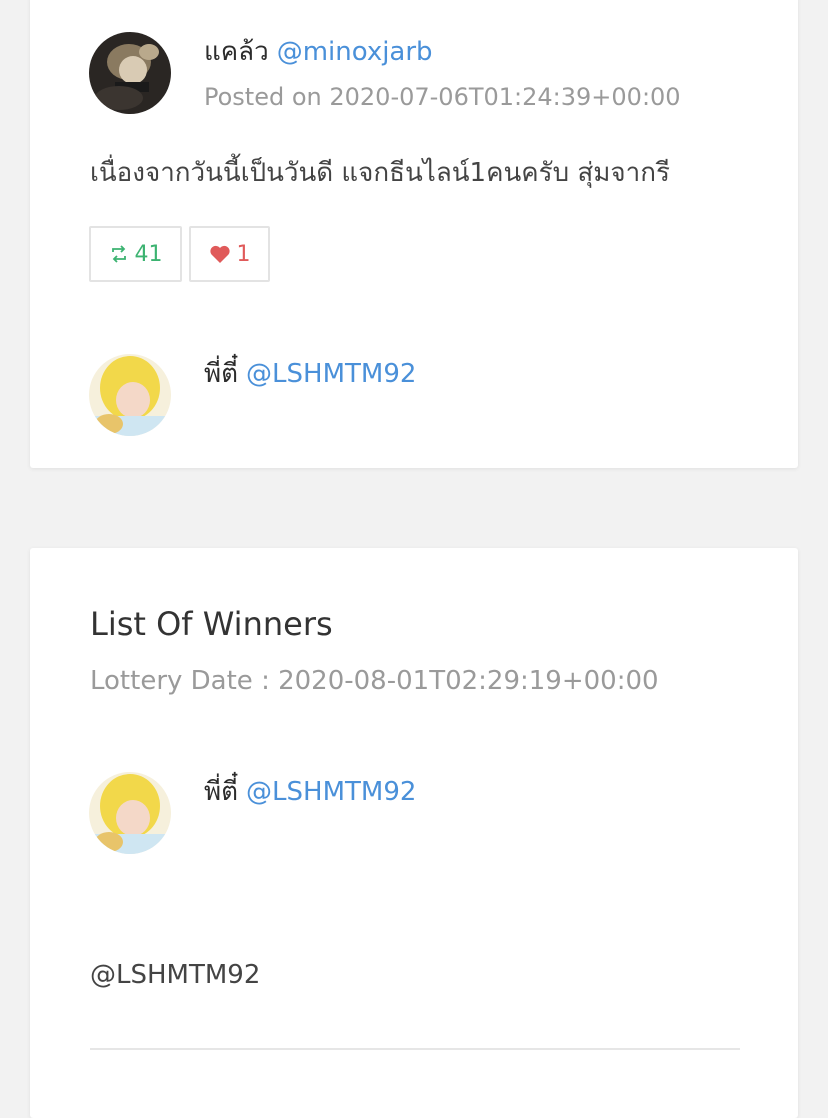 The image size is (828, 1118). I want to click on author-name: แคล้ว, so click(236, 52).